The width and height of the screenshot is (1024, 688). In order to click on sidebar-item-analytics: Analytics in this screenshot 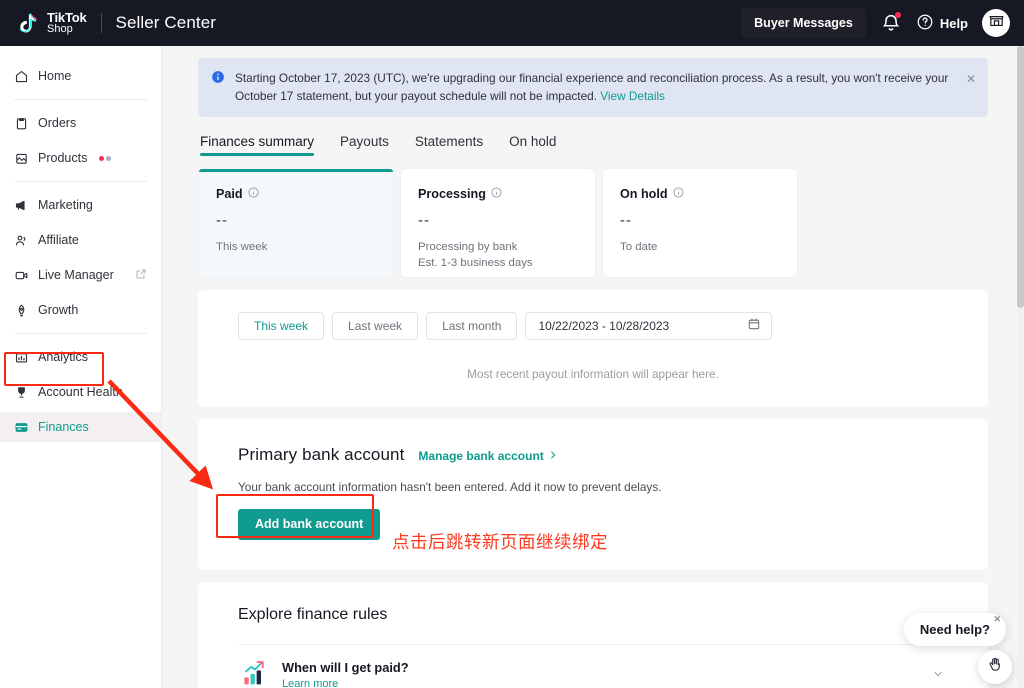, I will do `click(80, 357)`.